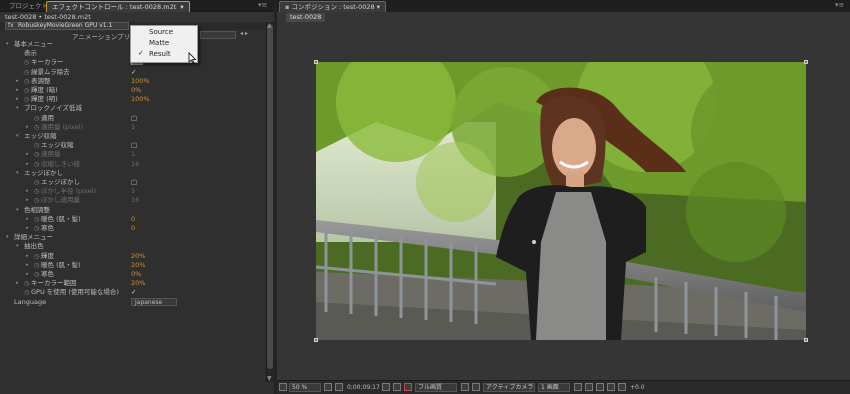 The image size is (850, 394). Describe the element at coordinates (333, 6) in the screenshot. I see `tab-composition: ▪ コンポジション : test-0028 ▾` at that location.